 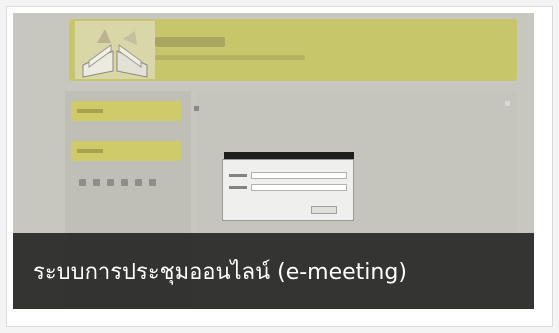 I want to click on card-caption: ระบบการประชุมออนไลน์ (e-meeting), so click(x=220, y=272).